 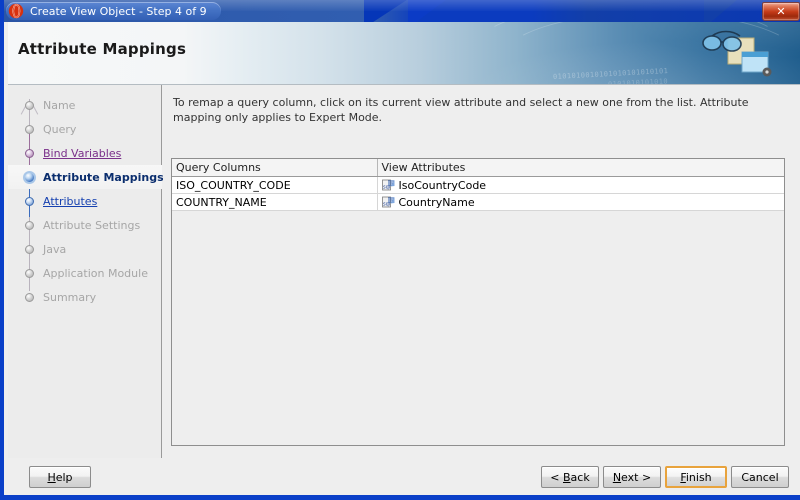 I want to click on sidebar-item-label: Attribute Mappings, so click(x=103, y=177).